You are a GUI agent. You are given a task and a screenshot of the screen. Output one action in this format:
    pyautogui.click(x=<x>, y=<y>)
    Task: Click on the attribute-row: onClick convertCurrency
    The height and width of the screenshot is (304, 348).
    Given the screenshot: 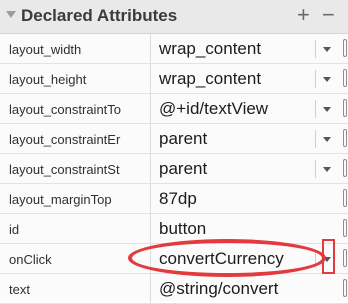 What is the action you would take?
    pyautogui.click(x=174, y=259)
    